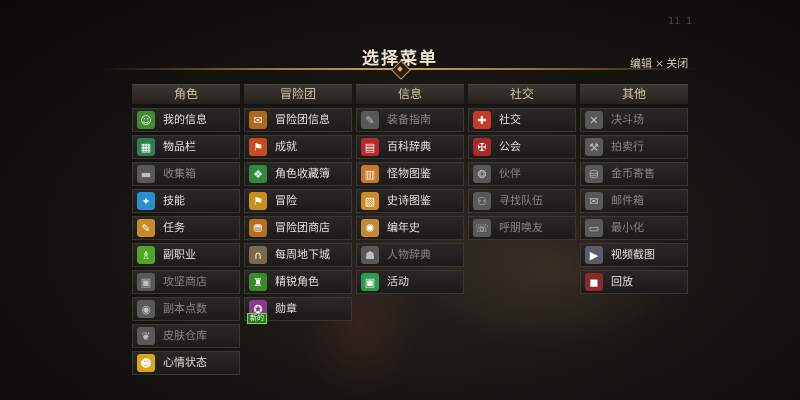  I want to click on menu-item: ❖ 角色收藏簿, so click(298, 174).